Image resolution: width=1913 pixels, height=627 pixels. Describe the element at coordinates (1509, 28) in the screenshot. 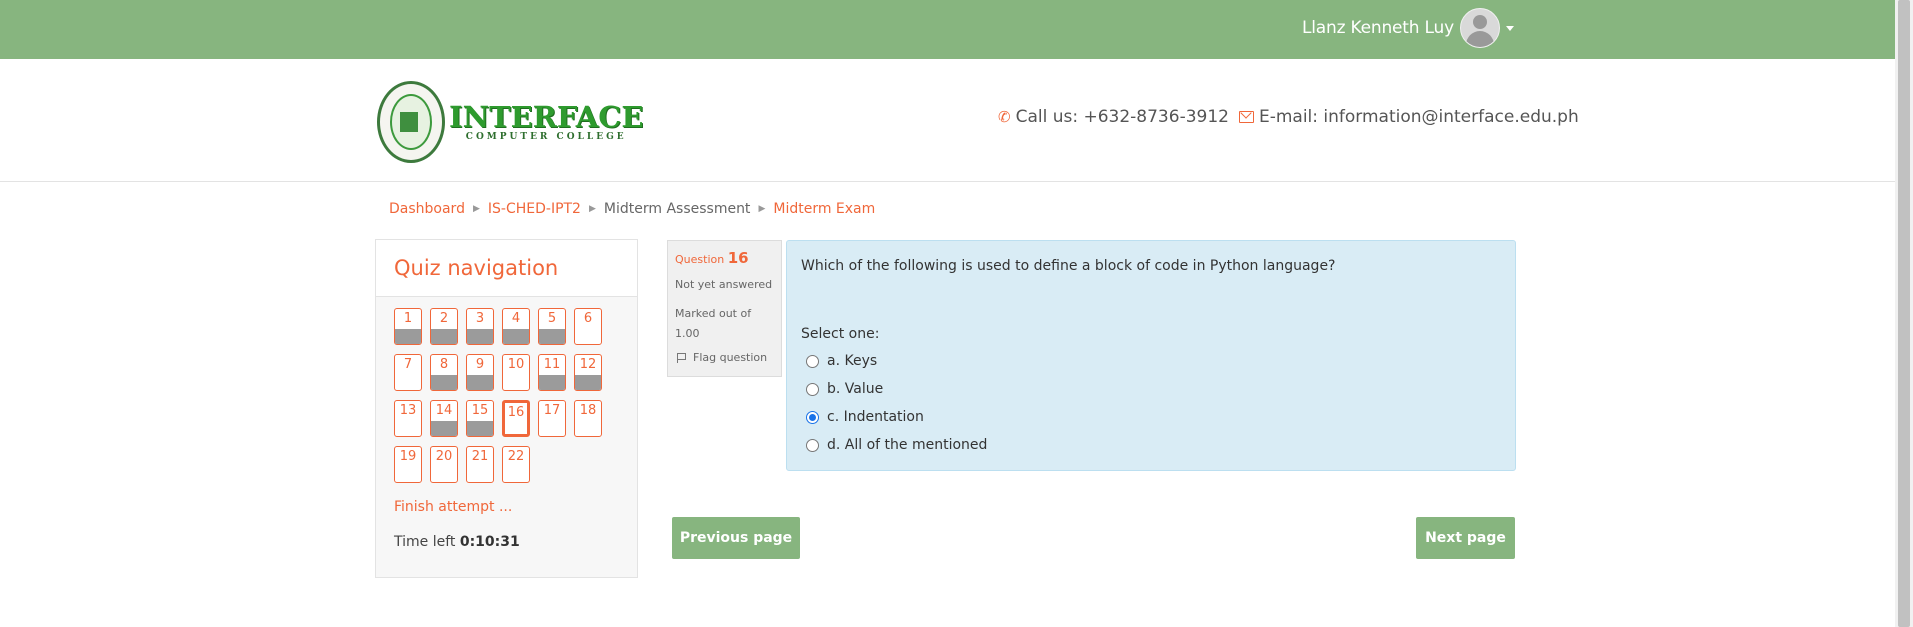

I see `chevron-down-icon` at that location.